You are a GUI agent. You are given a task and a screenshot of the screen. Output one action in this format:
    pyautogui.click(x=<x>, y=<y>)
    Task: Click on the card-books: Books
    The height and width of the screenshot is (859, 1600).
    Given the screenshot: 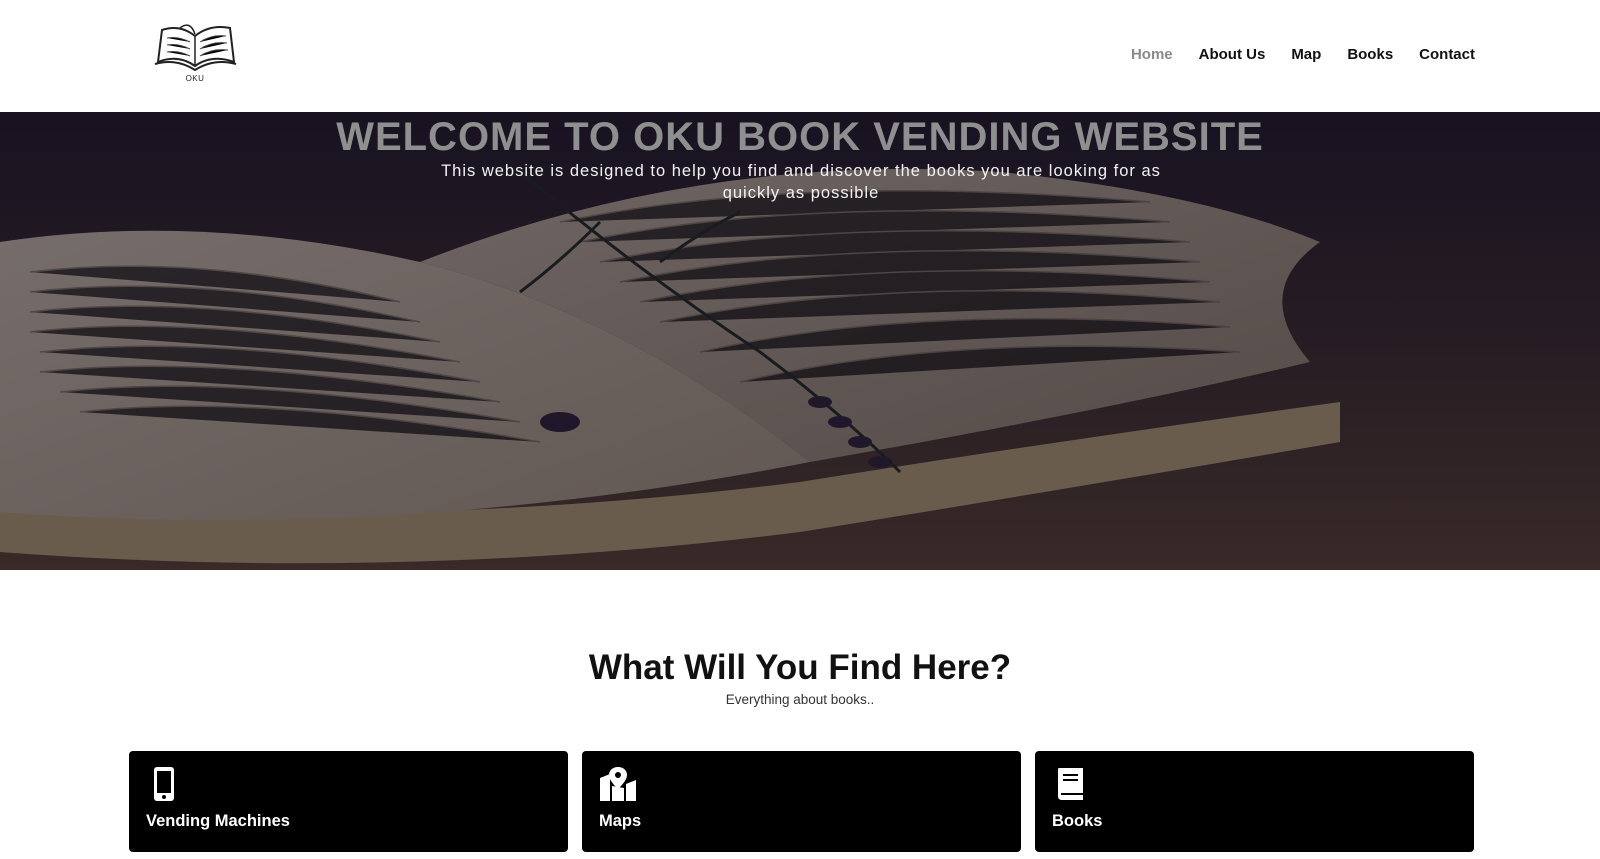 What is the action you would take?
    pyautogui.click(x=1254, y=801)
    